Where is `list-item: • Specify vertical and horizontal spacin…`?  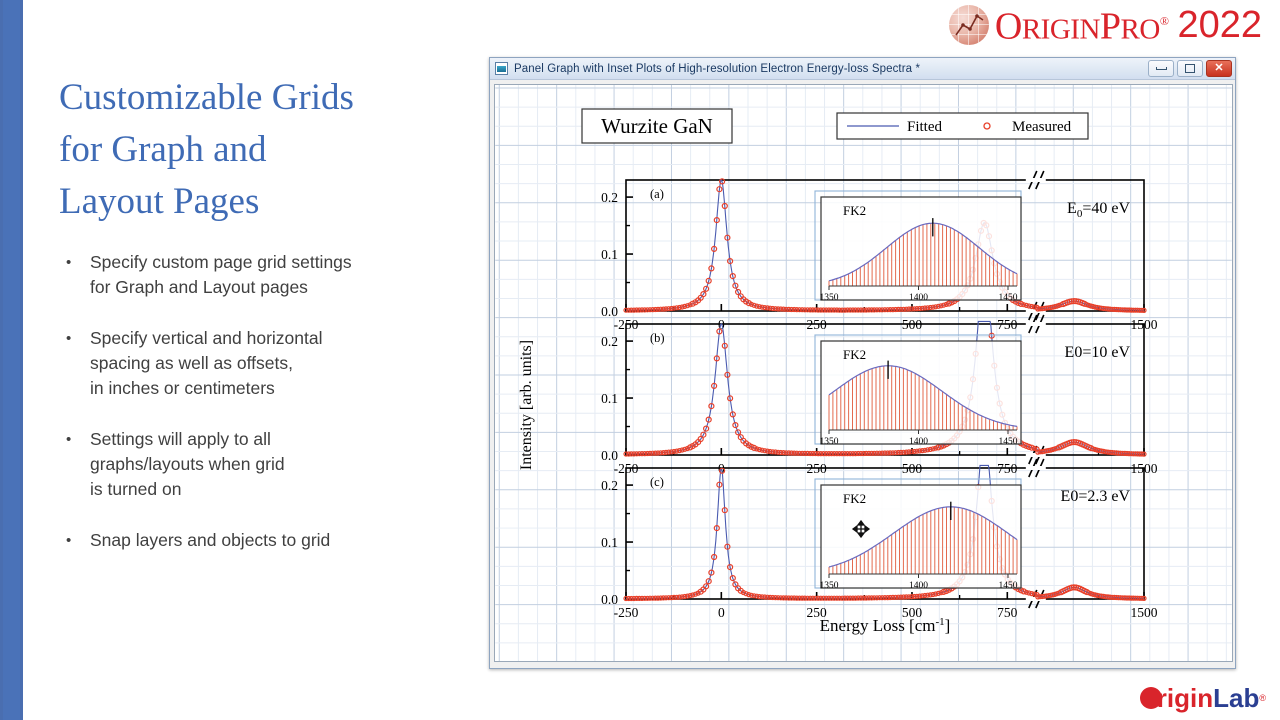
list-item: • Specify vertical and horizontal spacin… is located at coordinates (269, 363).